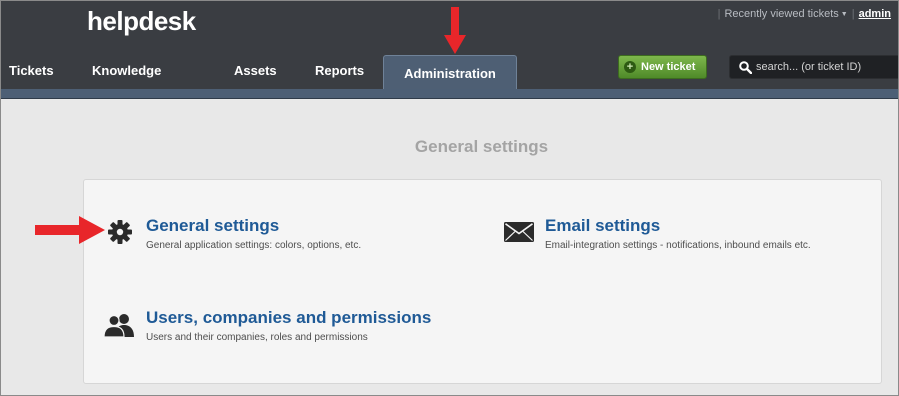 This screenshot has width=899, height=396. Describe the element at coordinates (630, 67) in the screenshot. I see `plus-icon: +` at that location.